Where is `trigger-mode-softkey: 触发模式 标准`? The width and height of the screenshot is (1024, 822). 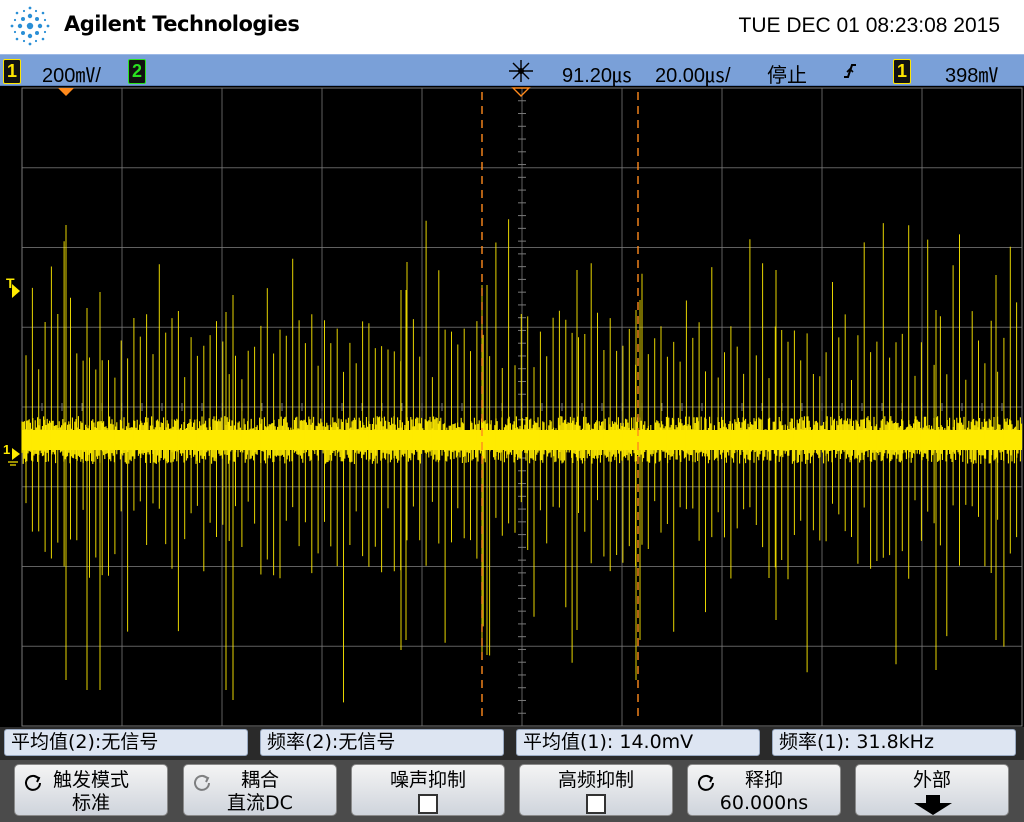 trigger-mode-softkey: 触发模式 标准 is located at coordinates (91, 790).